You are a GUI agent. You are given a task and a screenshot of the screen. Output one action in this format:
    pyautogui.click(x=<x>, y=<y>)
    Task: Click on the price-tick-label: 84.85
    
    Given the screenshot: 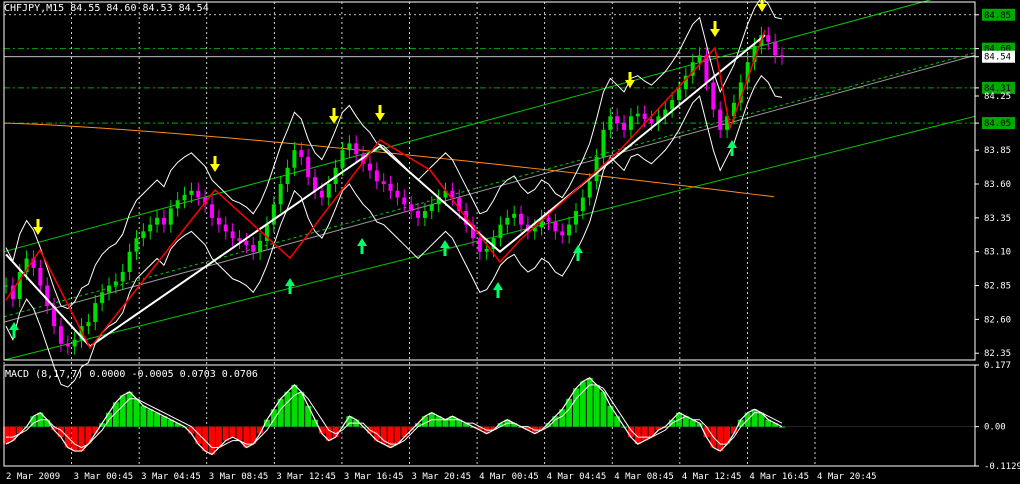 What is the action you would take?
    pyautogui.click(x=997, y=16)
    